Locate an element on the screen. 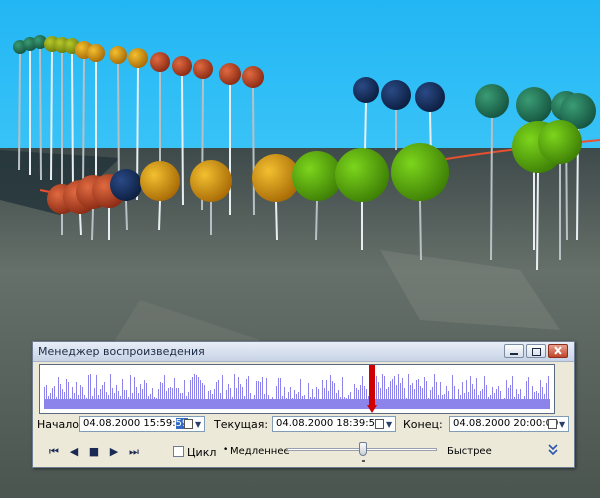 Image resolution: width=600 pixels, height=498 pixels. start-time-field: 04.08.2000 15:59:59 ▼ is located at coordinates (142, 424).